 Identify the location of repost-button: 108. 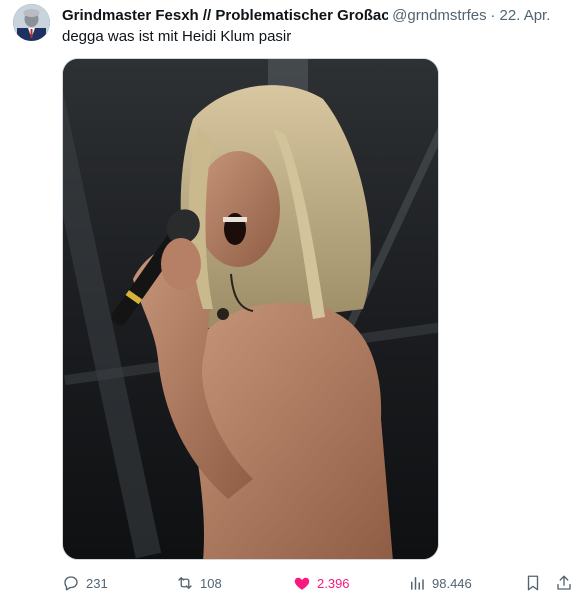
(199, 583).